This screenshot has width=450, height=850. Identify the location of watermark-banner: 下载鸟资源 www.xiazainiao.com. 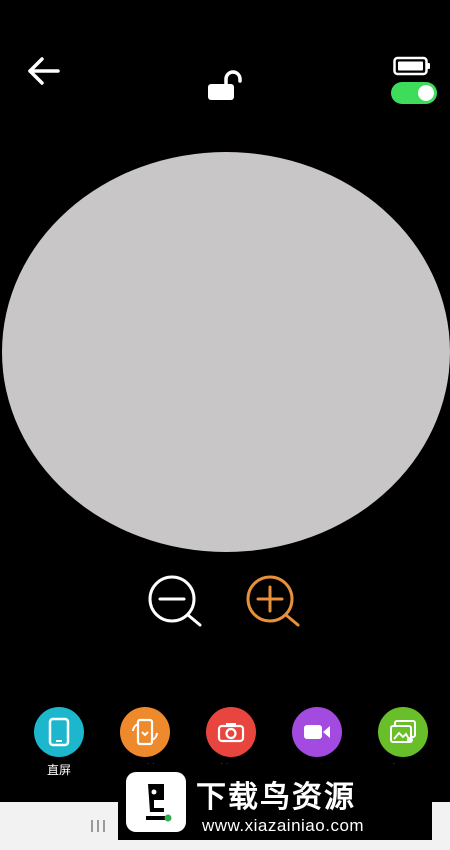
(275, 802).